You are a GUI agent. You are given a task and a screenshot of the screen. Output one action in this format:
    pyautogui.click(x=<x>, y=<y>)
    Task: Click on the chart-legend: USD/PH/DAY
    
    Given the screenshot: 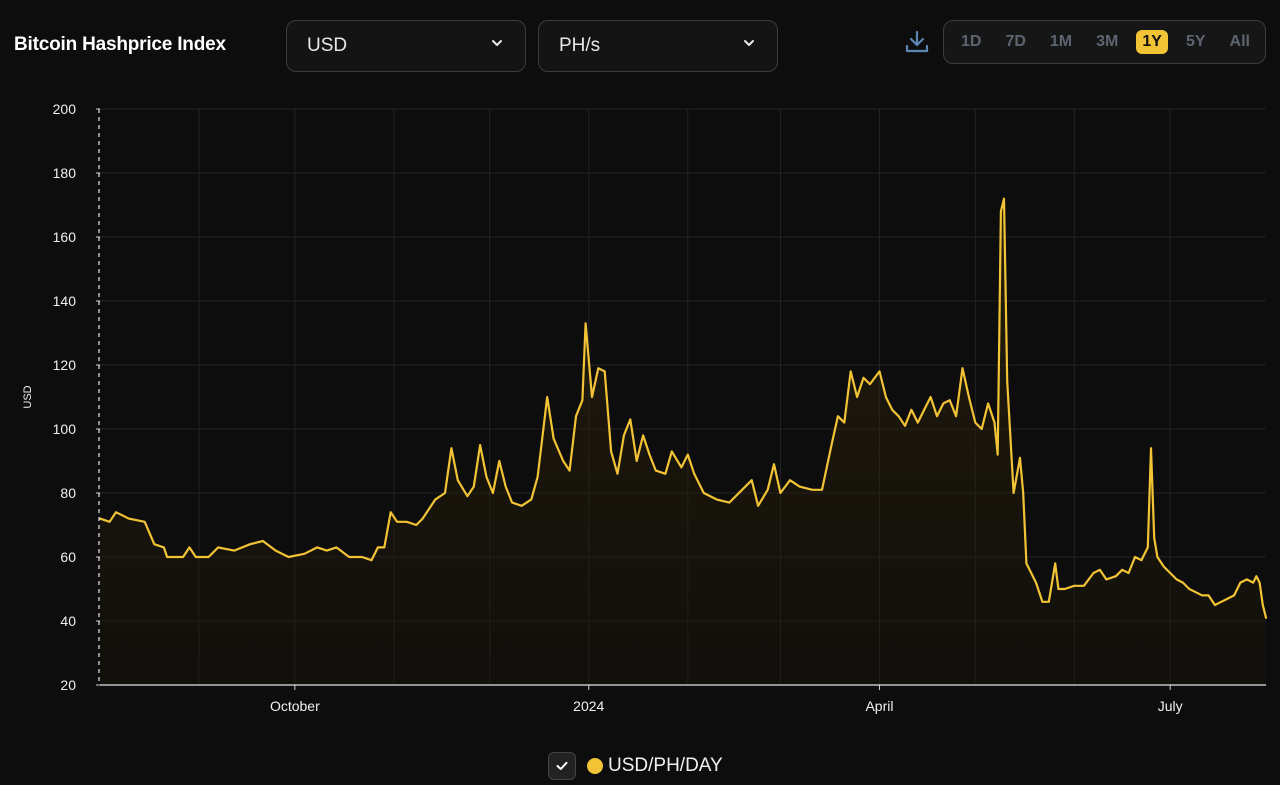 What is the action you would take?
    pyautogui.click(x=635, y=766)
    